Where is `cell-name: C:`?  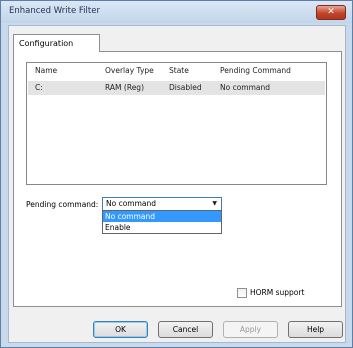 cell-name: C: is located at coordinates (39, 87).